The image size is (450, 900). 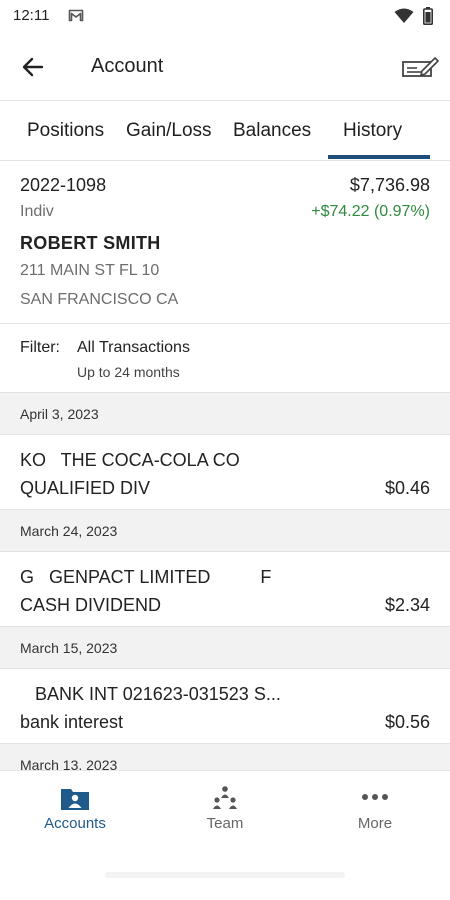 I want to click on nav-more: More, so click(x=375, y=811).